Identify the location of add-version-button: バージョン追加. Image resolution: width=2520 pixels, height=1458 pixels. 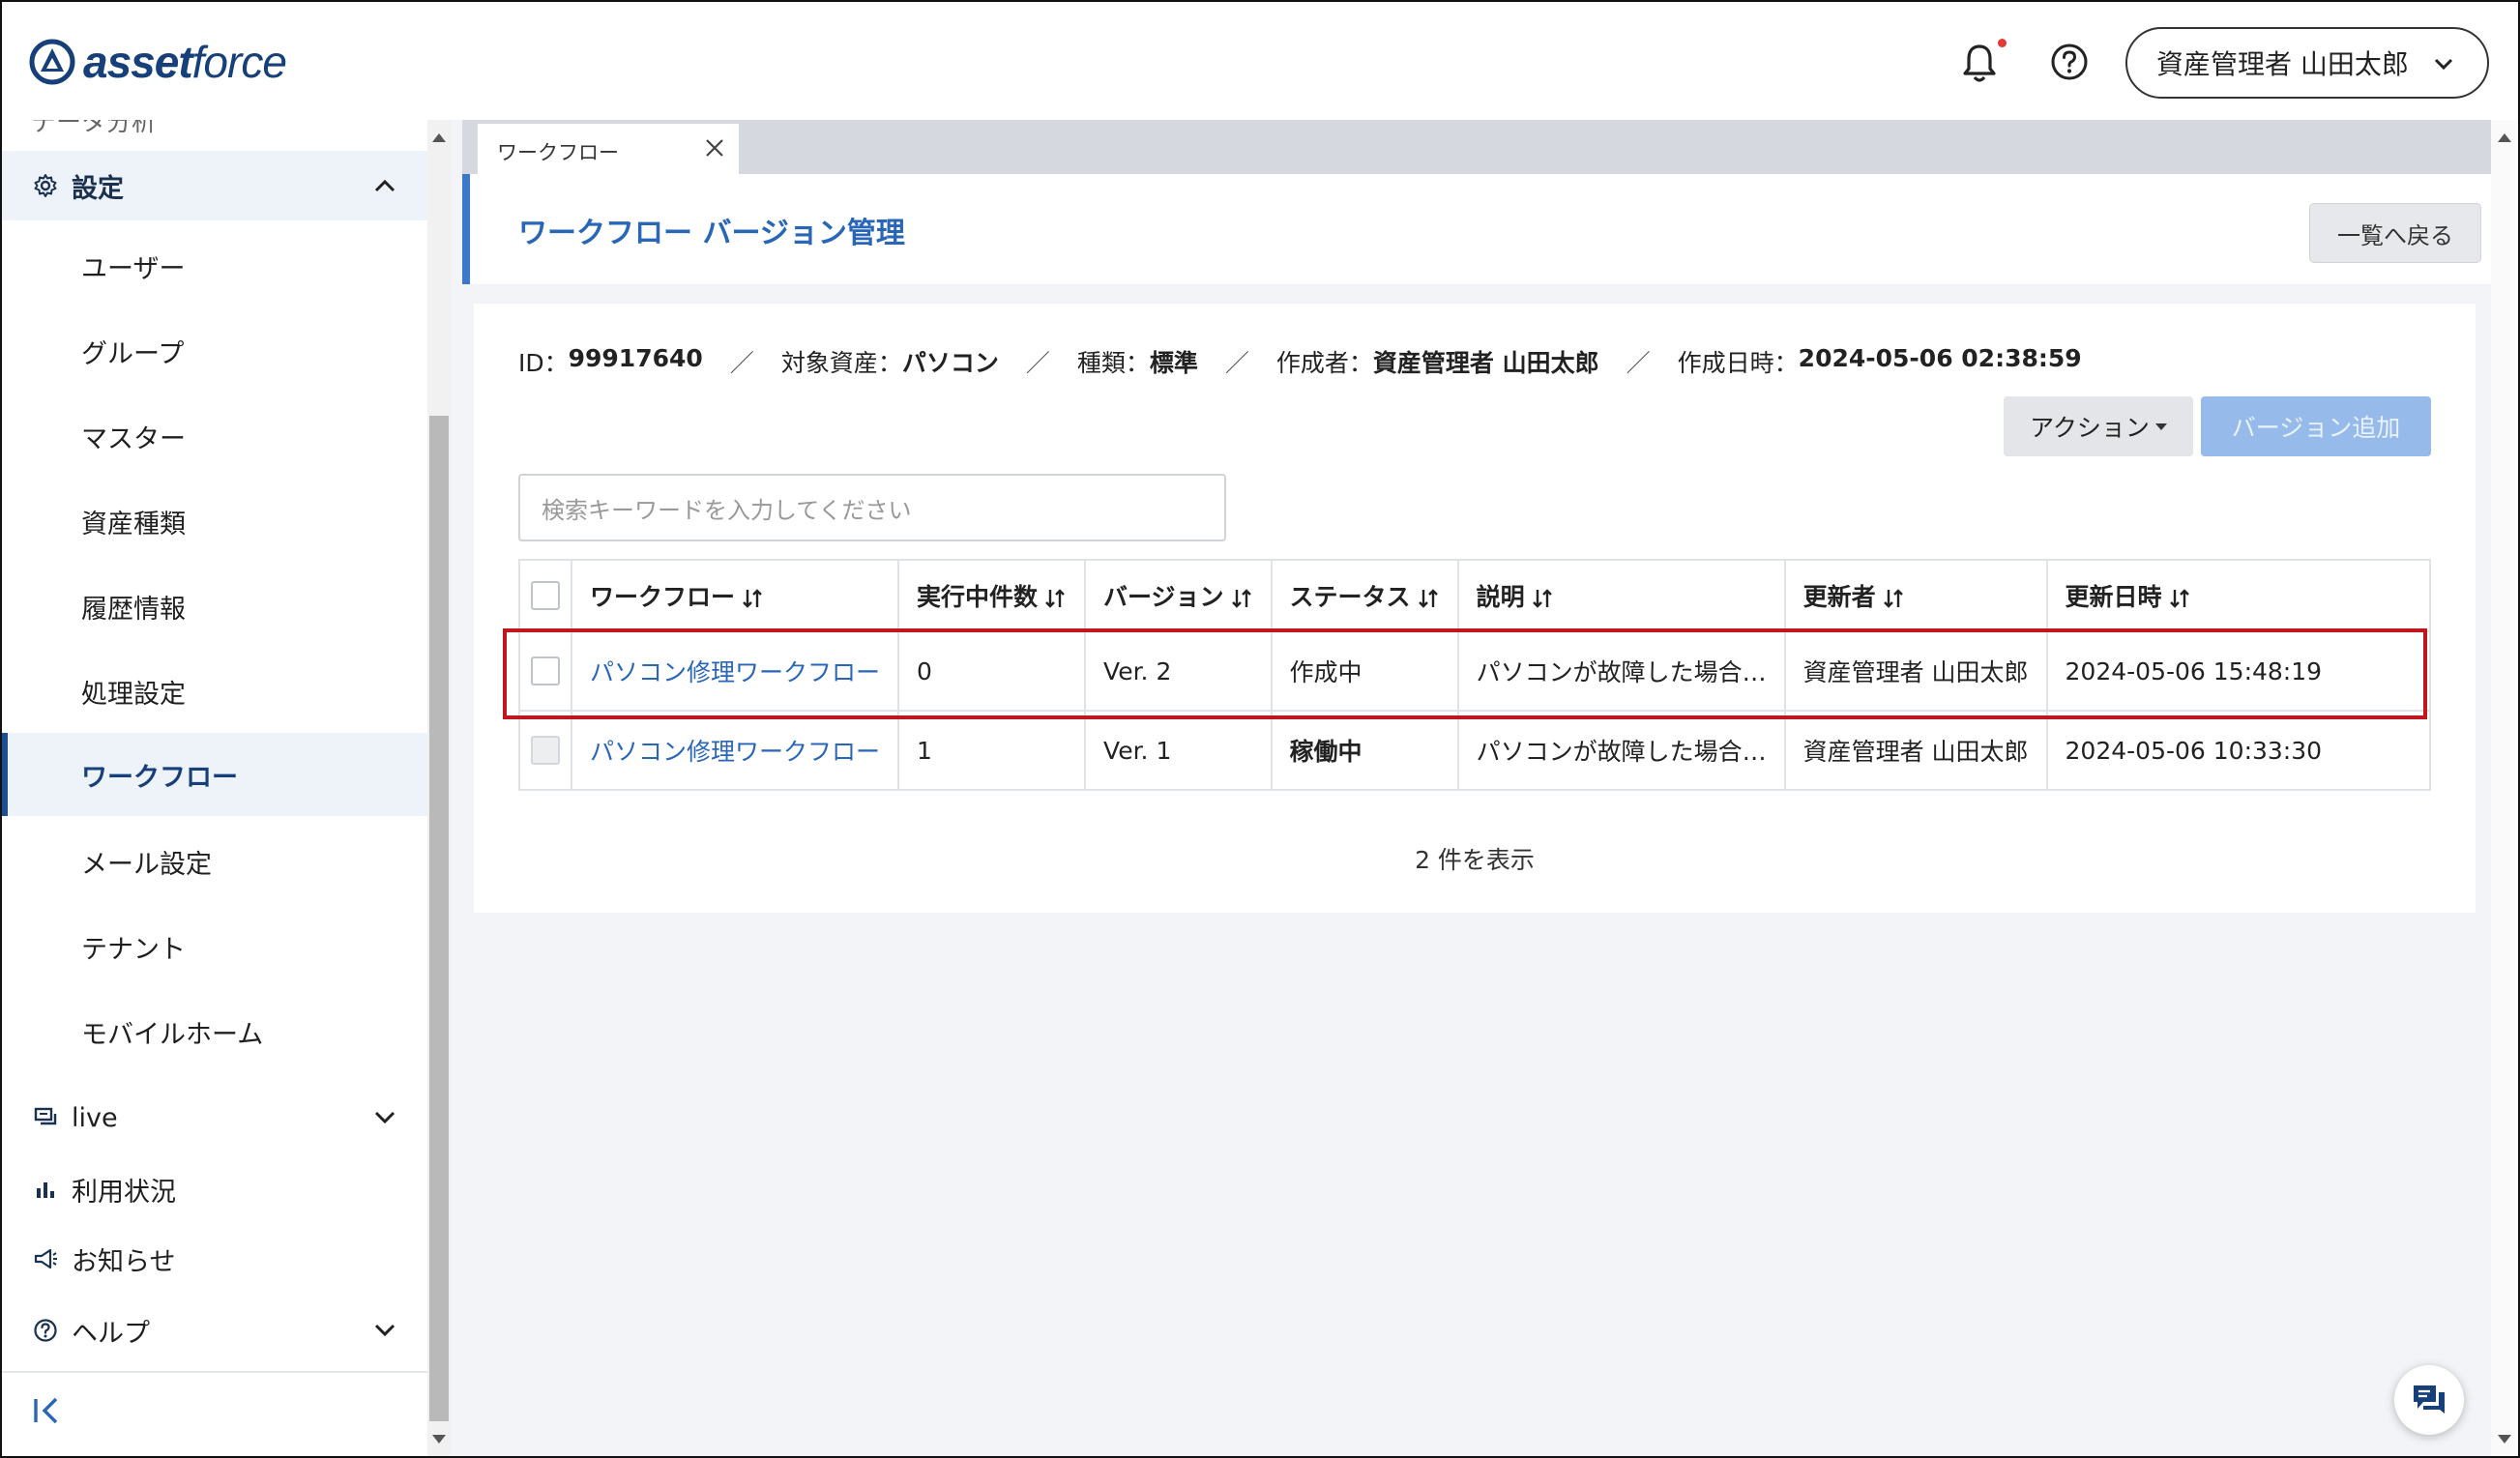
(2316, 426).